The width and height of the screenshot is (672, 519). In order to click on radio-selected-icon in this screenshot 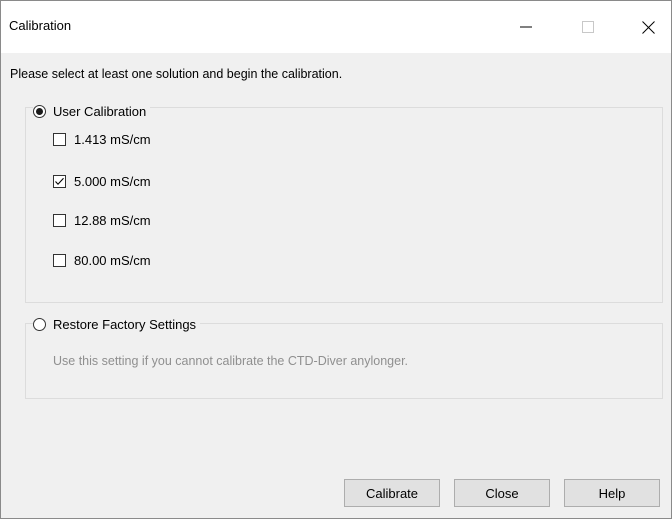, I will do `click(39, 111)`.